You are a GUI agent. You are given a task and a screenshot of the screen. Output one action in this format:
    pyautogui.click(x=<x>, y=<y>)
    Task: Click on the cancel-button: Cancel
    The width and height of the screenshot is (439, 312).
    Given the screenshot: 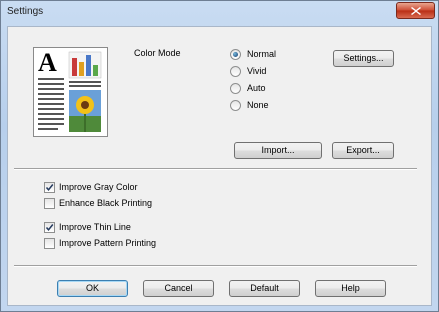 What is the action you would take?
    pyautogui.click(x=178, y=288)
    